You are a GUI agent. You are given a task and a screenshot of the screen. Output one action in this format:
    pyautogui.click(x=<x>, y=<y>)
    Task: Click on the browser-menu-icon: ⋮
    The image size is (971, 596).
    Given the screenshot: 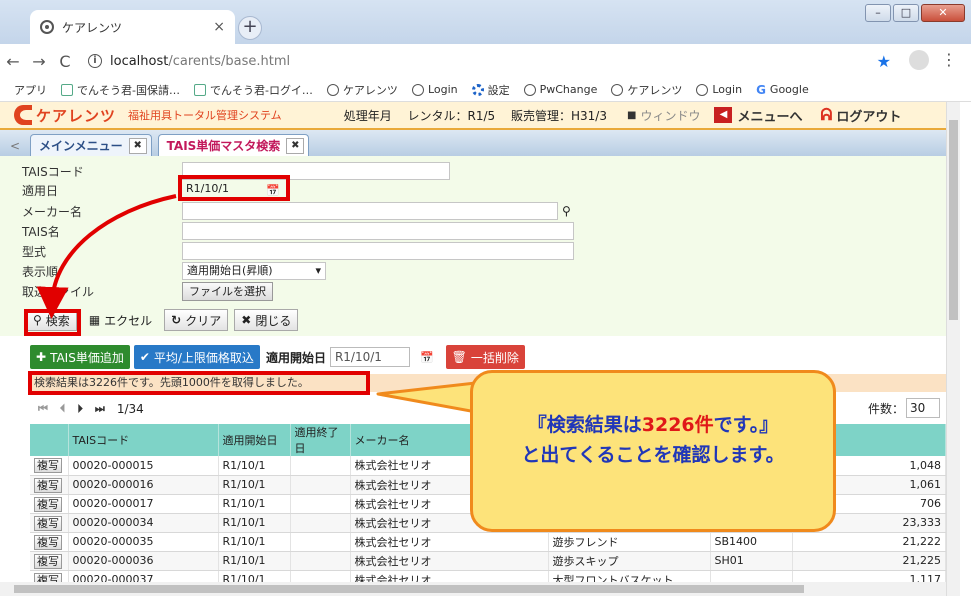 What is the action you would take?
    pyautogui.click(x=949, y=59)
    